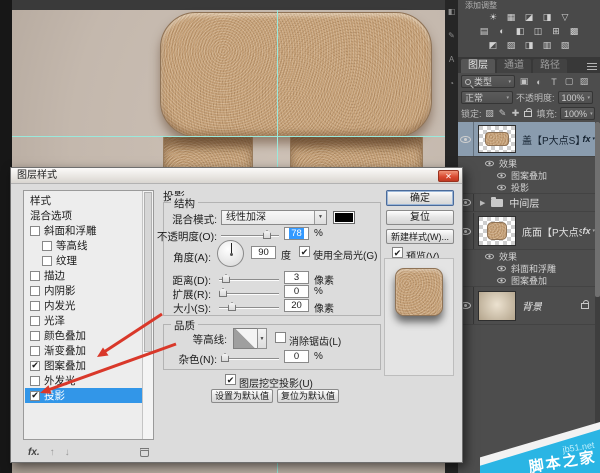  Describe the element at coordinates (83, 290) in the screenshot. I see `style-item-inner-shadow: 内阴影` at that location.